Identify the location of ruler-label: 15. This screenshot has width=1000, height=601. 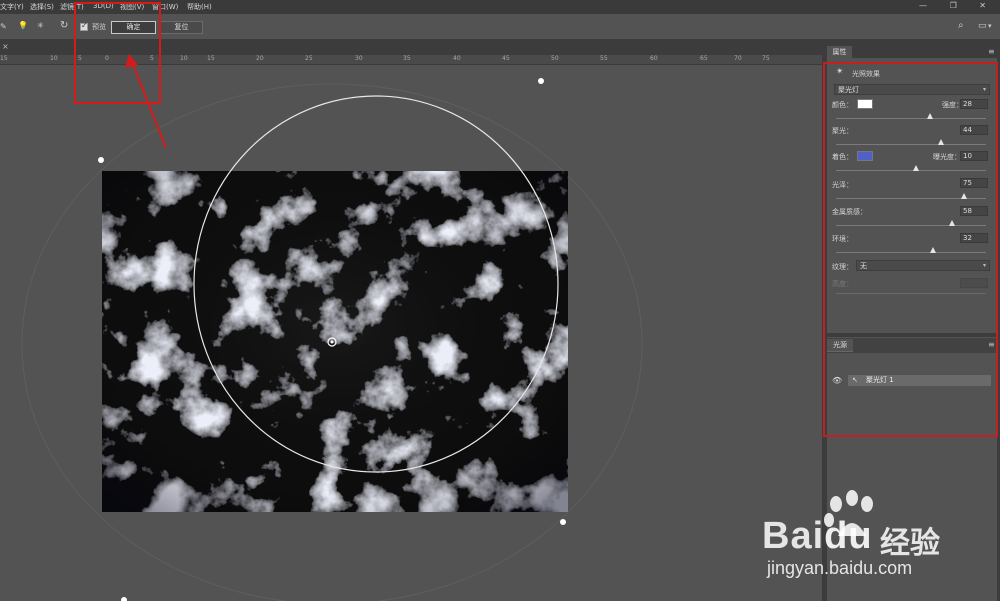
(4, 58).